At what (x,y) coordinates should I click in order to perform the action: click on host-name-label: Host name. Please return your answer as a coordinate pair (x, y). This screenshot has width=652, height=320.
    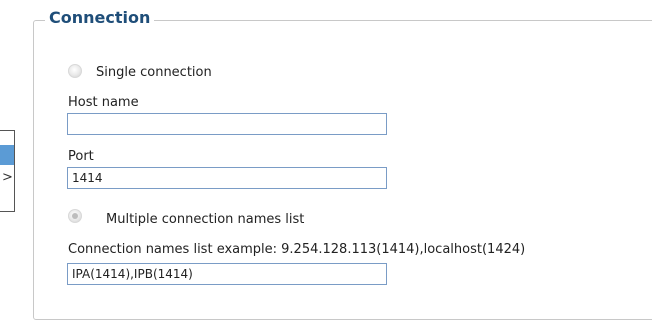
    Looking at the image, I should click on (103, 102).